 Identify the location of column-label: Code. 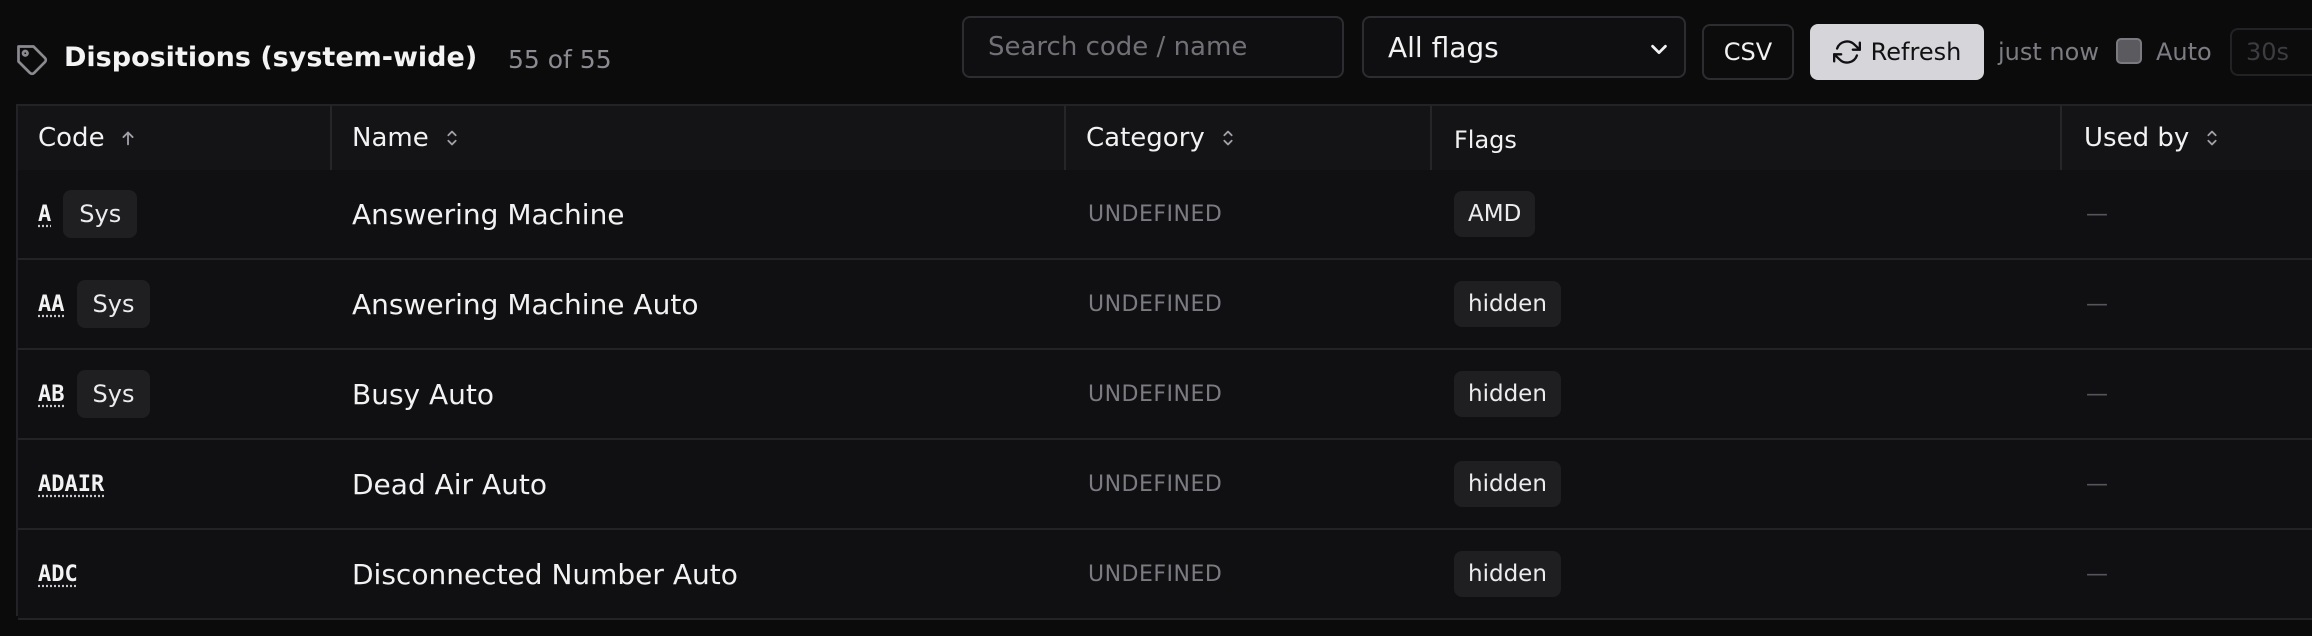
(71, 138).